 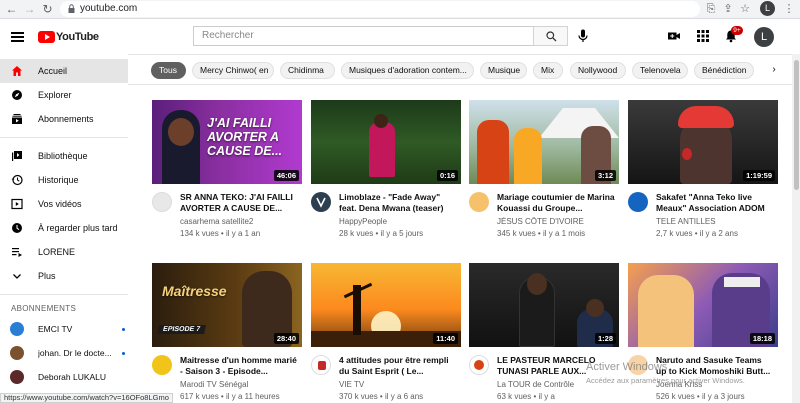 What do you see at coordinates (168, 70) in the screenshot?
I see `chip-all: Tous` at bounding box center [168, 70].